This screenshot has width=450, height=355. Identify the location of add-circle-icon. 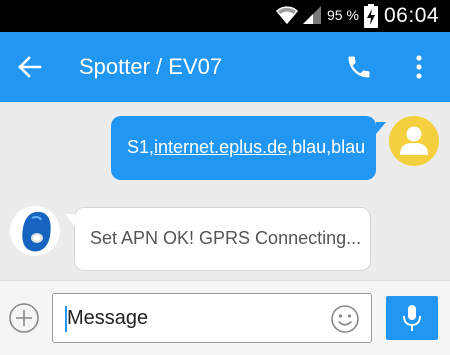
(24, 318).